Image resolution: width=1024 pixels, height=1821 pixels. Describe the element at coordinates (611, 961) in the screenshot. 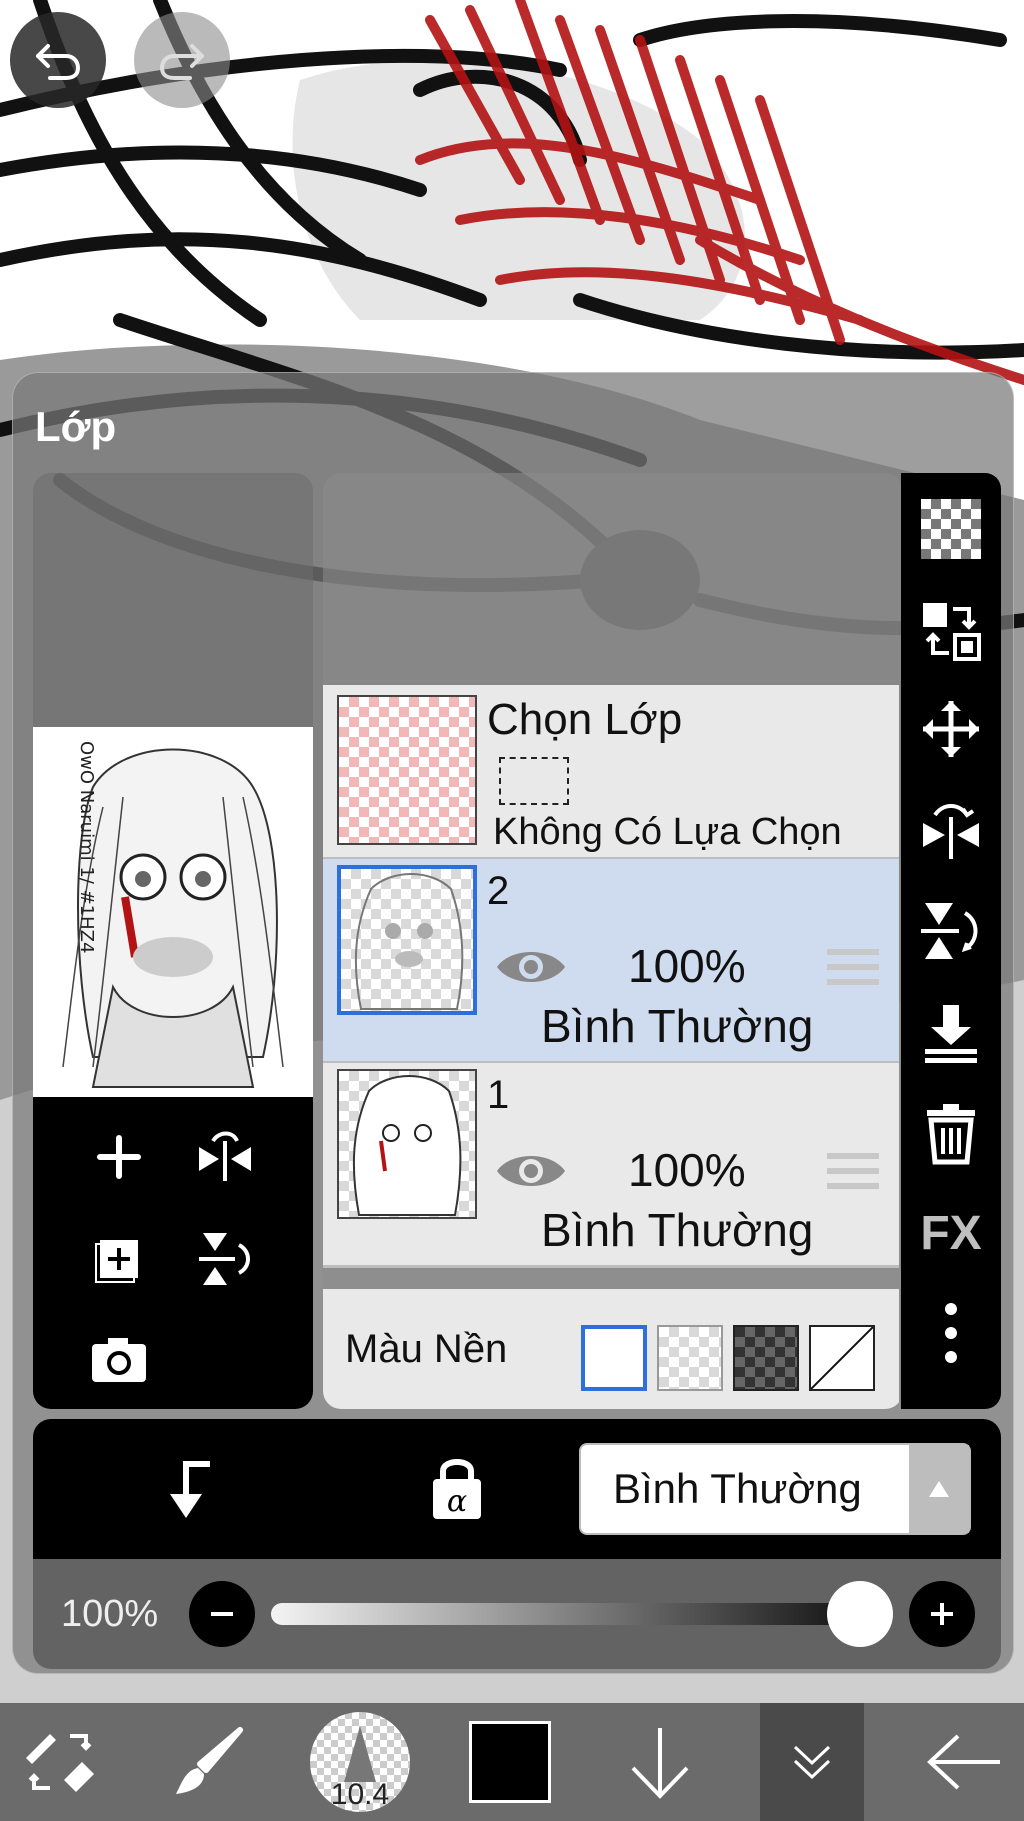

I see `layer-row: 2 100% Bình Thường` at that location.